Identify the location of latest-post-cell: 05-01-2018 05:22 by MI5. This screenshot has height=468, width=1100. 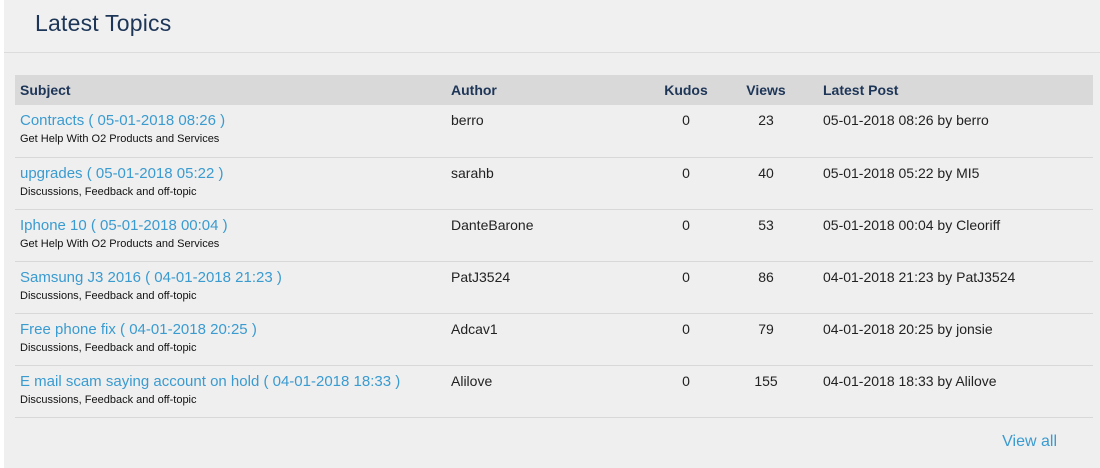
(901, 172).